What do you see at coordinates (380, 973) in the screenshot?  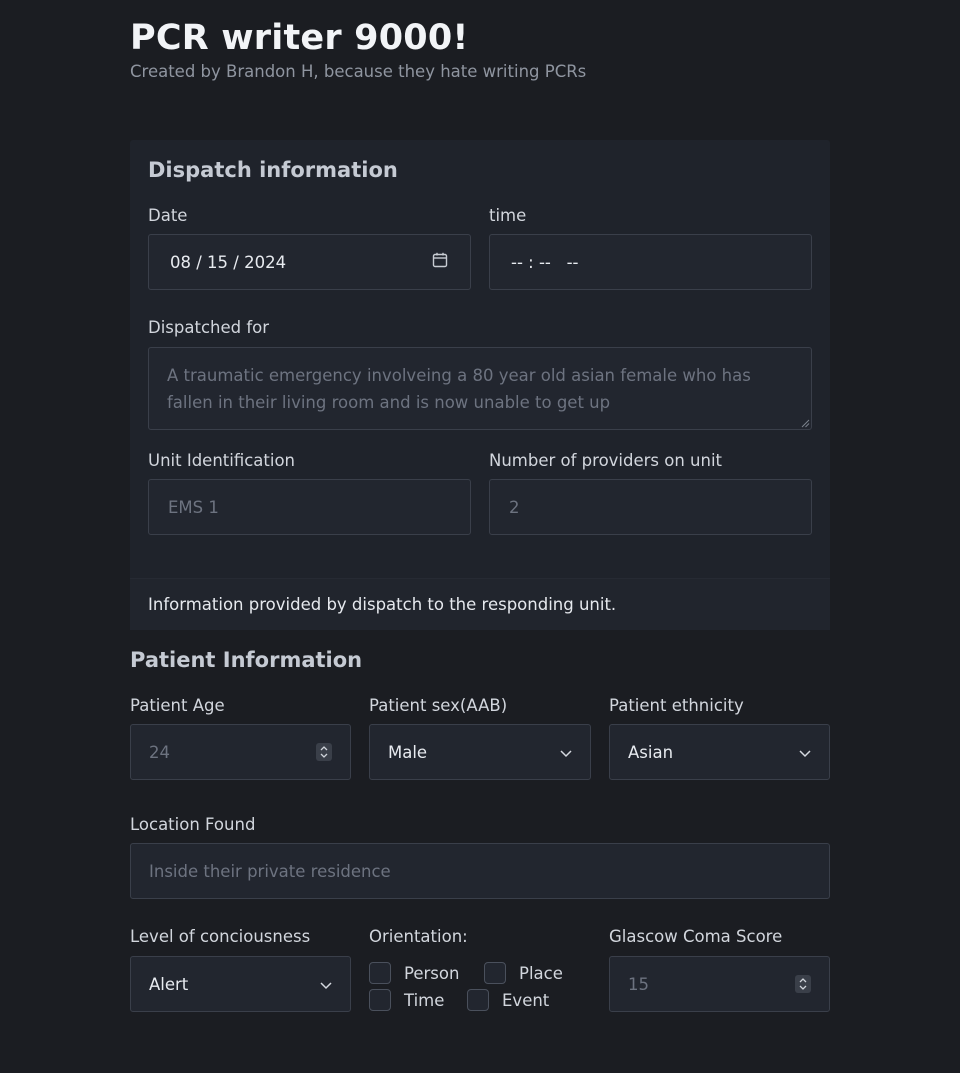 I see `person-checkbox` at bounding box center [380, 973].